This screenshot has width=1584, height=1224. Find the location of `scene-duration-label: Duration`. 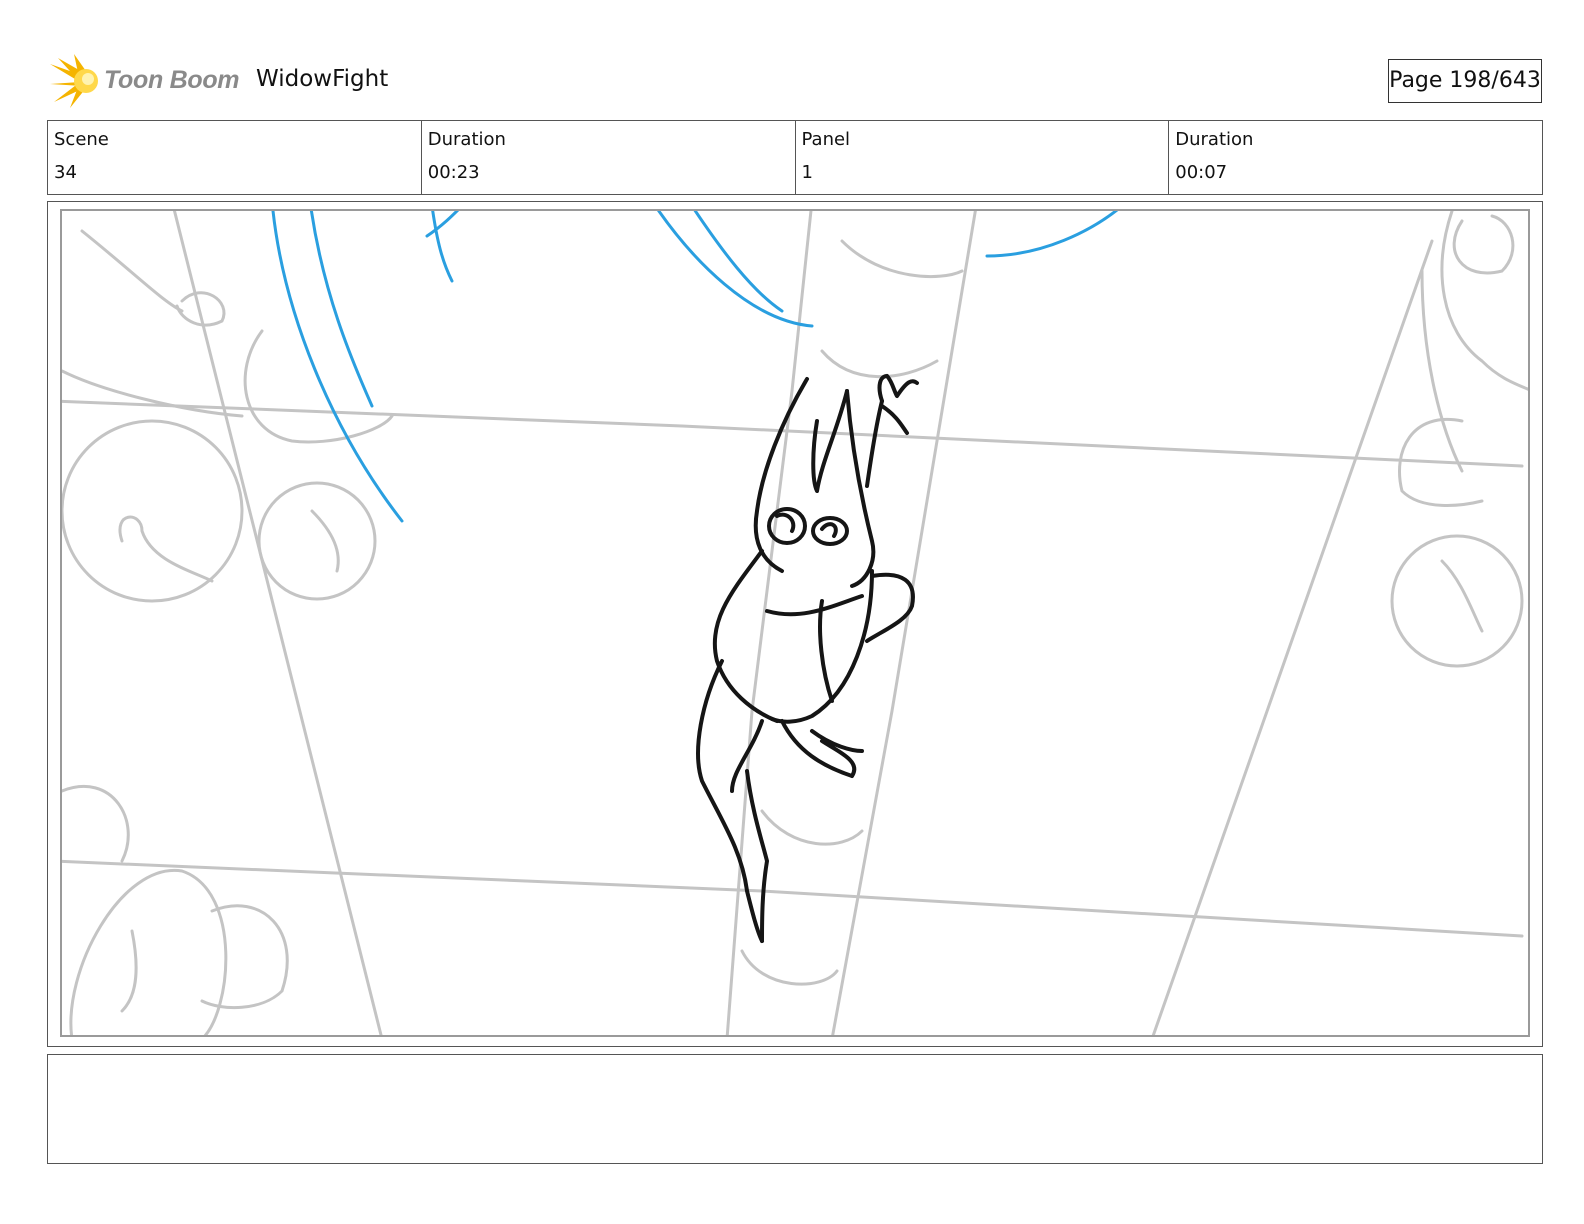

scene-duration-label: Duration is located at coordinates (466, 139).